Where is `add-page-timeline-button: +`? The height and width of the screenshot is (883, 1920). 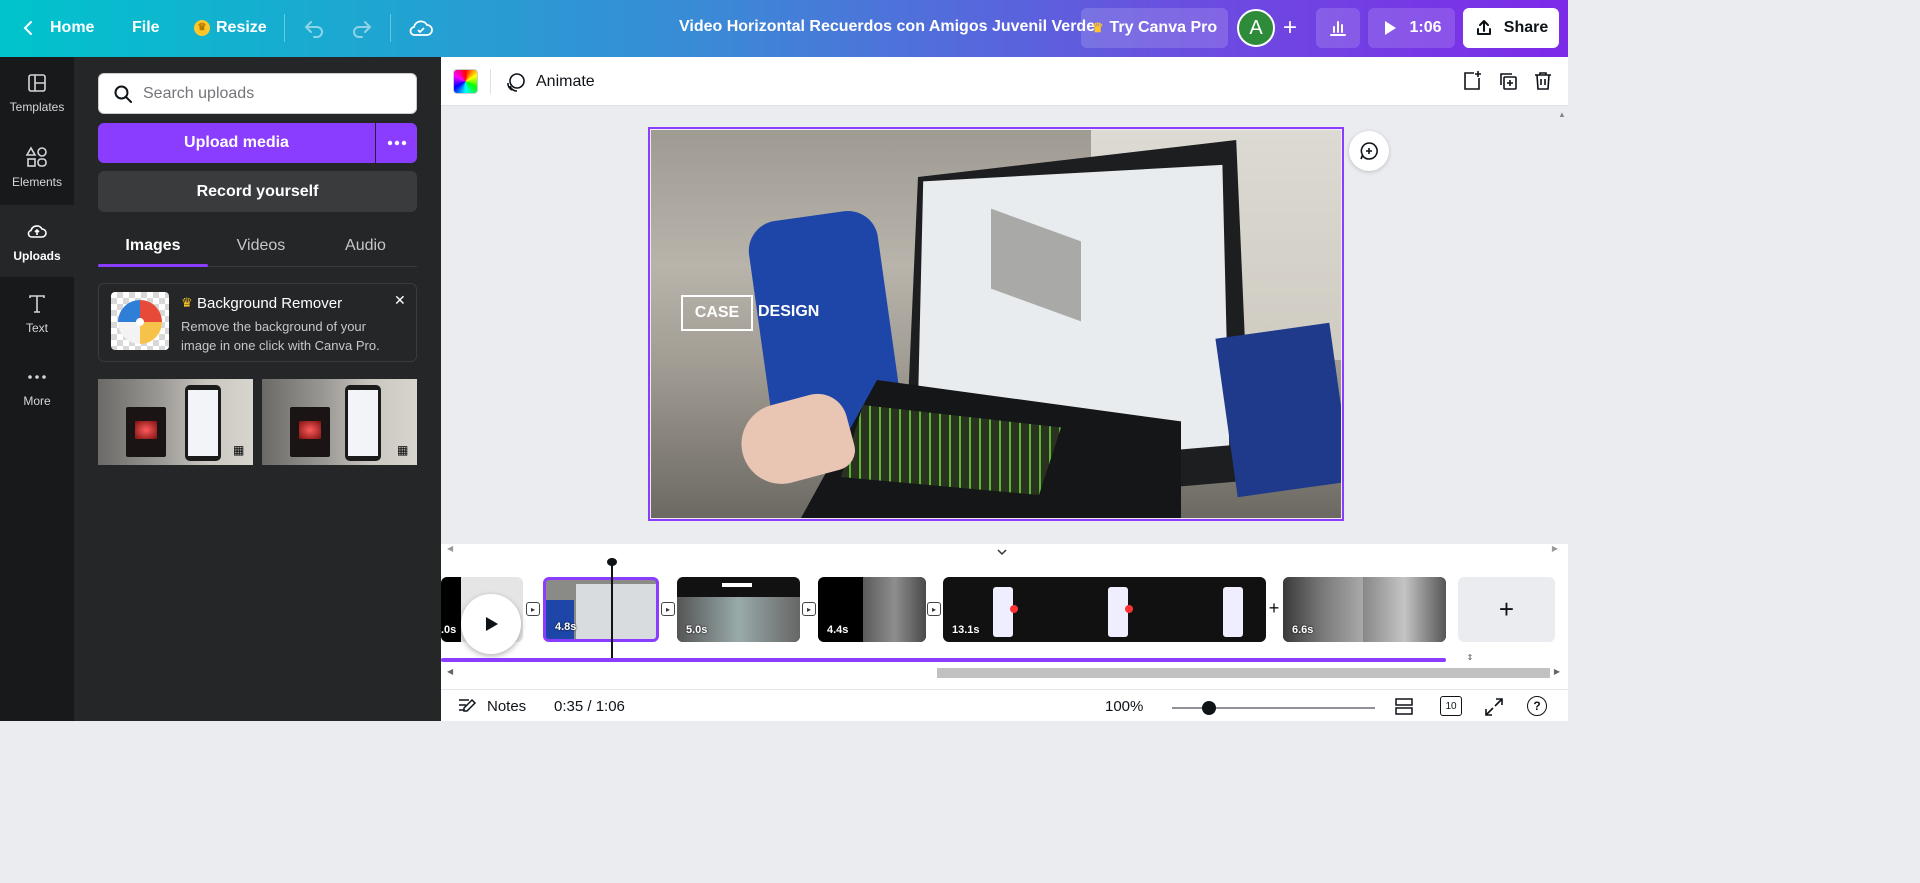
add-page-timeline-button: + is located at coordinates (1506, 609).